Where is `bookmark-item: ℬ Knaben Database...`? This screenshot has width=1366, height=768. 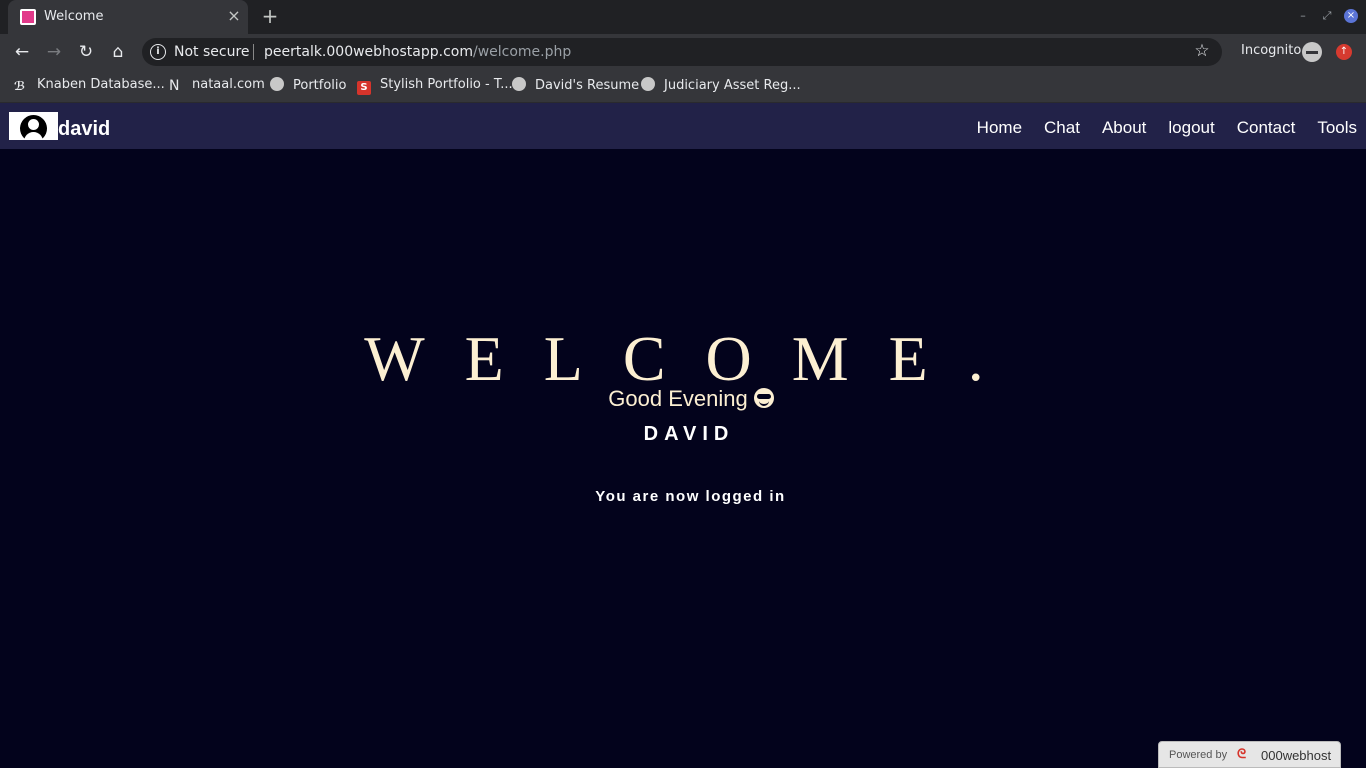 bookmark-item: ℬ Knaben Database... is located at coordinates (89, 86).